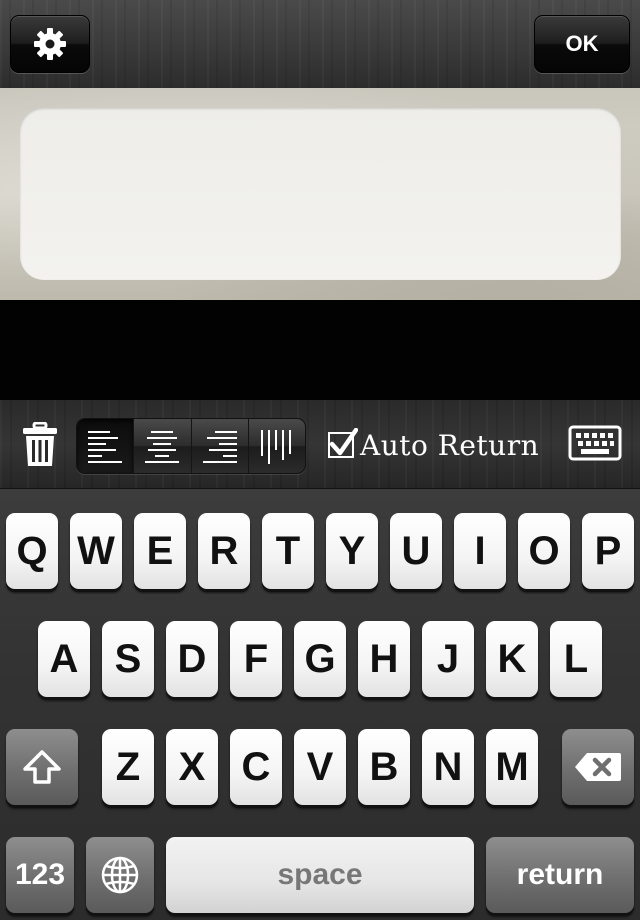 The image size is (640, 920). What do you see at coordinates (320, 767) in the screenshot?
I see `key-v: V` at bounding box center [320, 767].